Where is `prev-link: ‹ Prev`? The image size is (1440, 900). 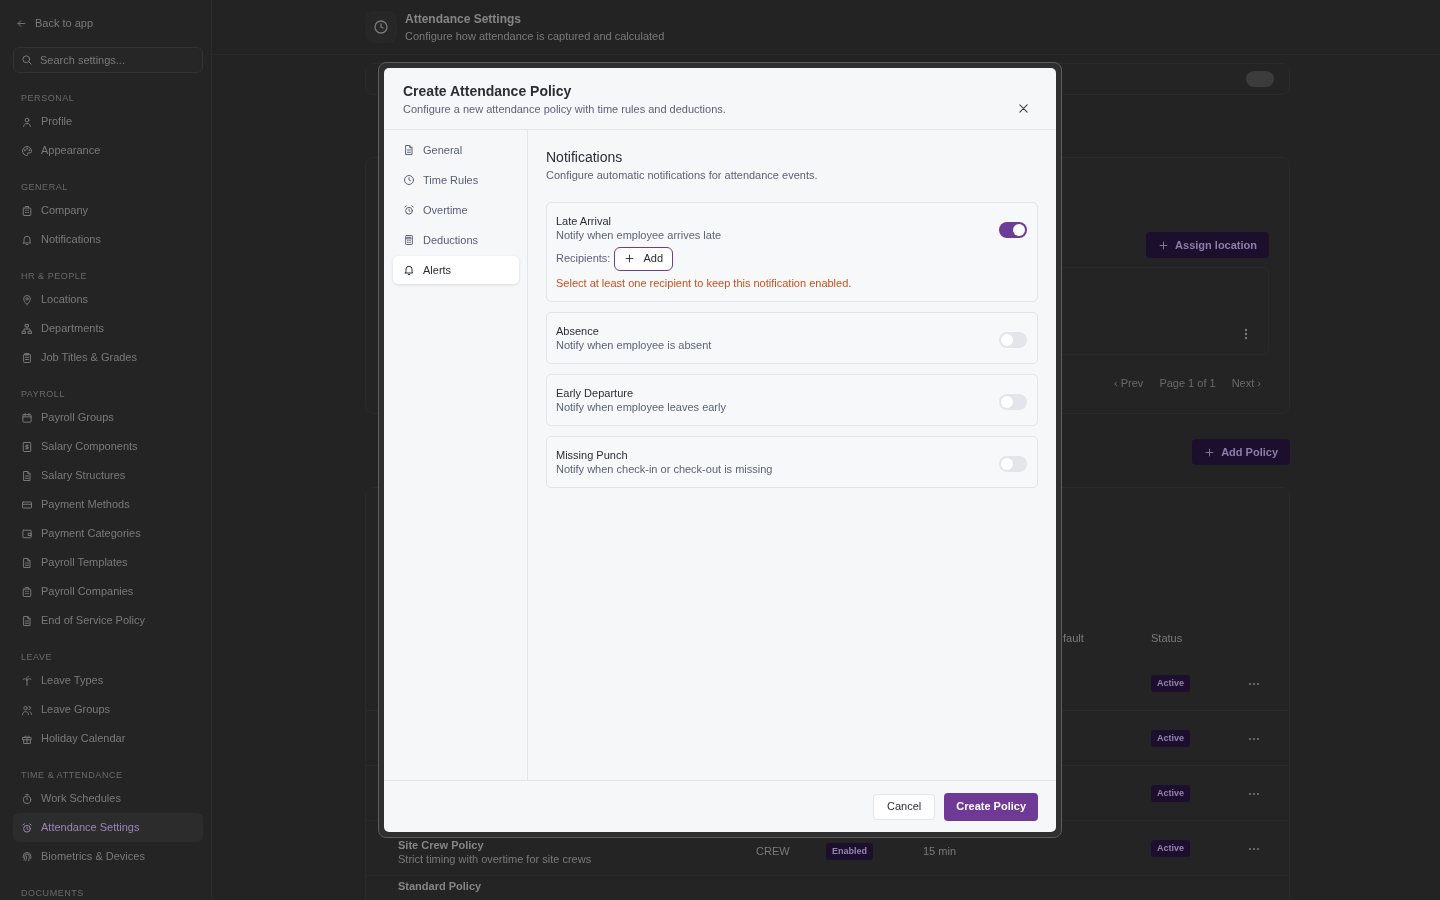
prev-link: ‹ Prev is located at coordinates (1129, 383).